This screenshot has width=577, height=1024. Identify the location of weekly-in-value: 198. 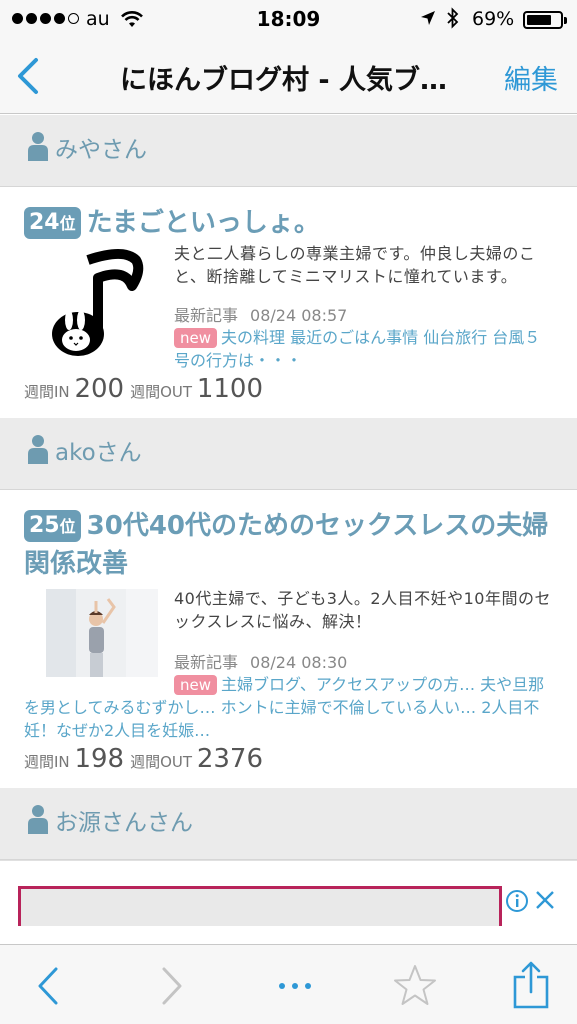
(99, 759).